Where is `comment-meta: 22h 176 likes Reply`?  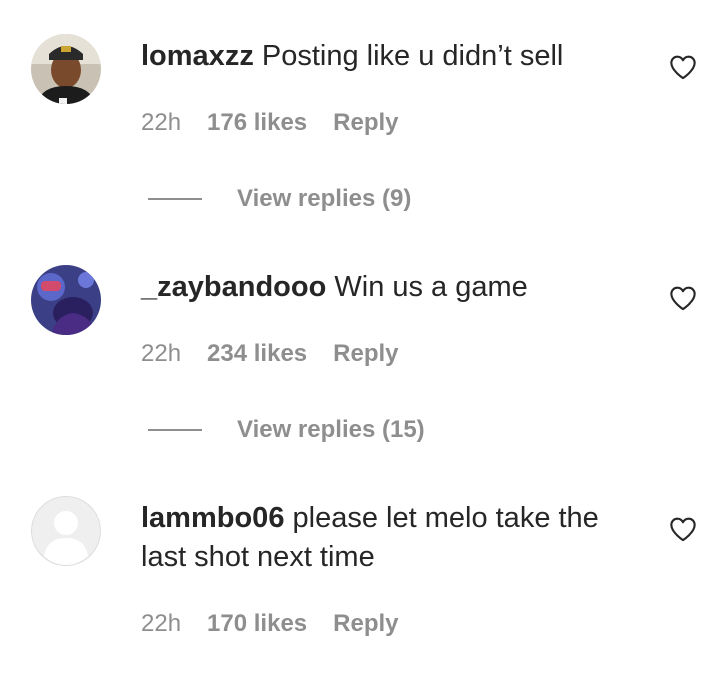 comment-meta: 22h 176 likes Reply is located at coordinates (270, 123).